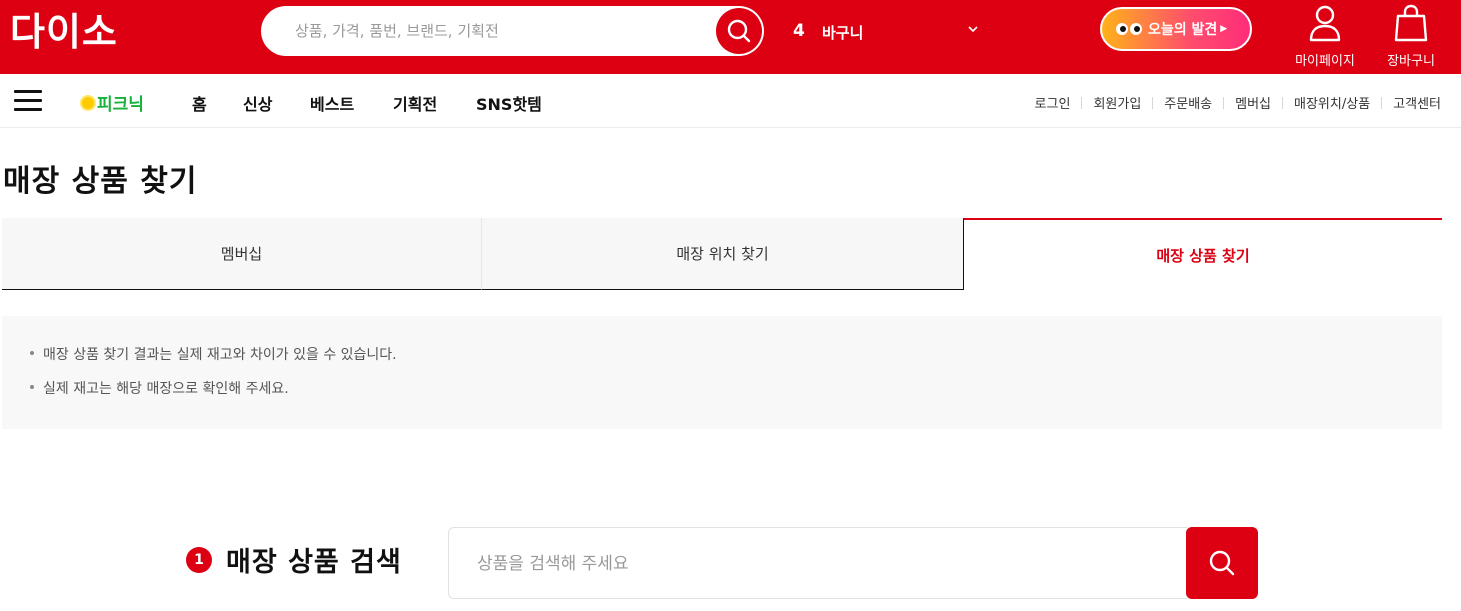  Describe the element at coordinates (199, 559) in the screenshot. I see `step-number-badge: 1` at that location.